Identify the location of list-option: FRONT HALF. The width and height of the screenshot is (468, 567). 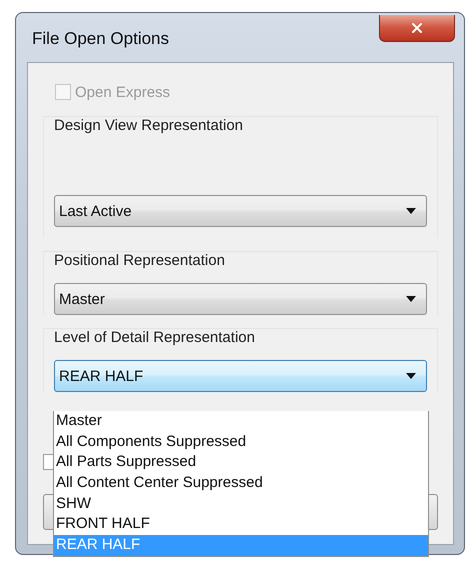
(241, 525).